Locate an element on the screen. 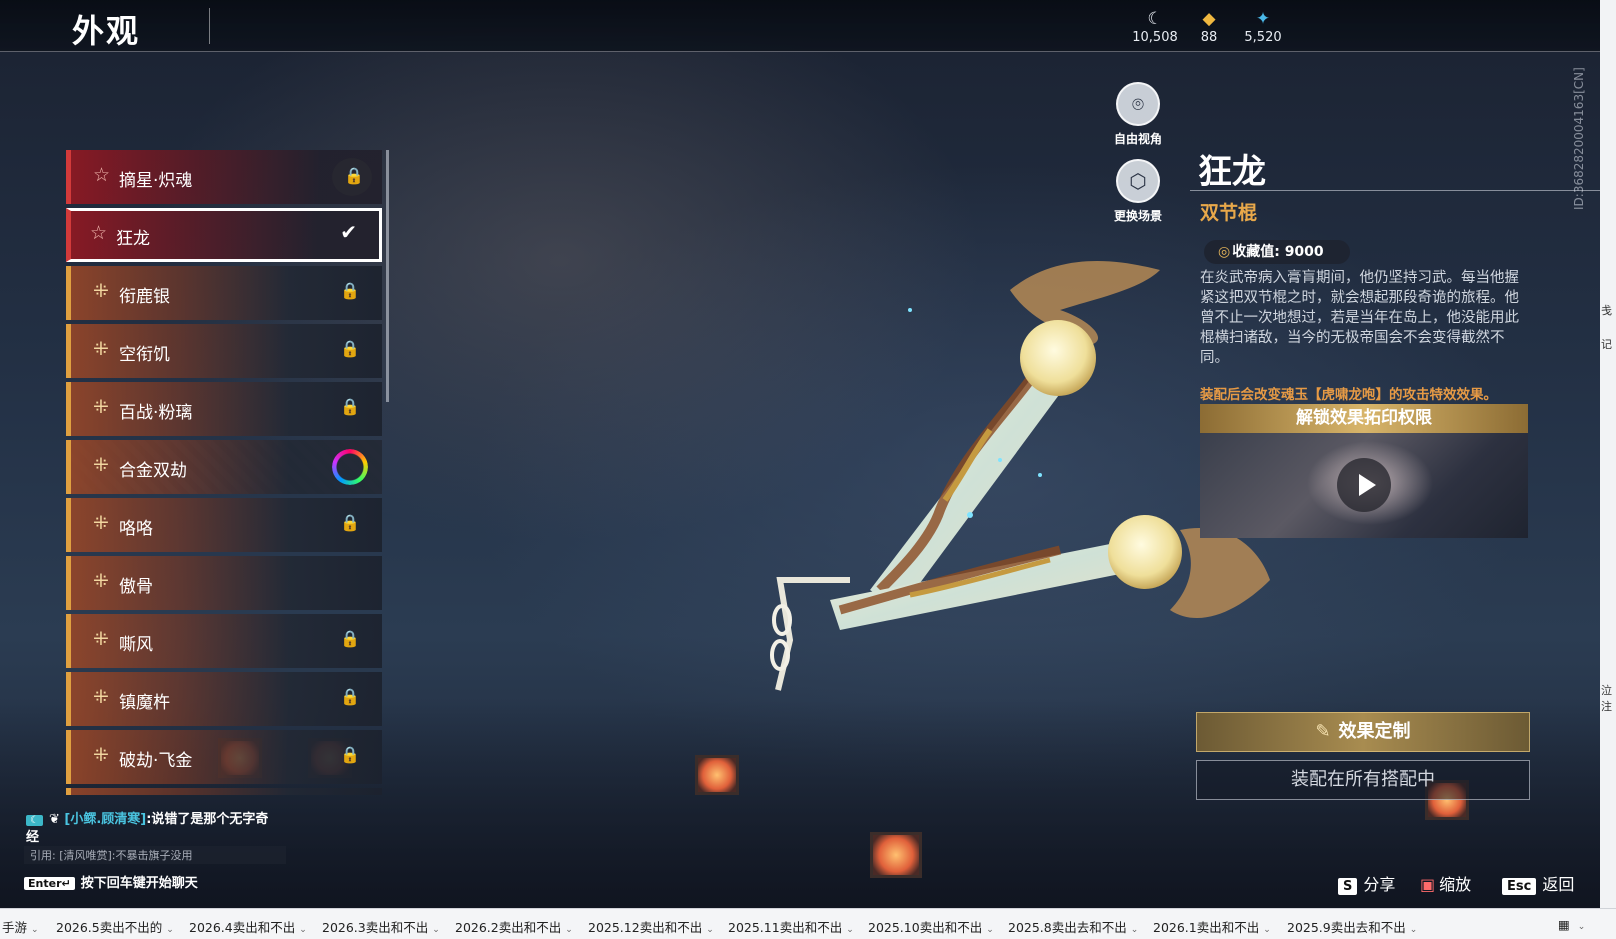  currency-moon: ☾ 10,508 is located at coordinates (1155, 26).